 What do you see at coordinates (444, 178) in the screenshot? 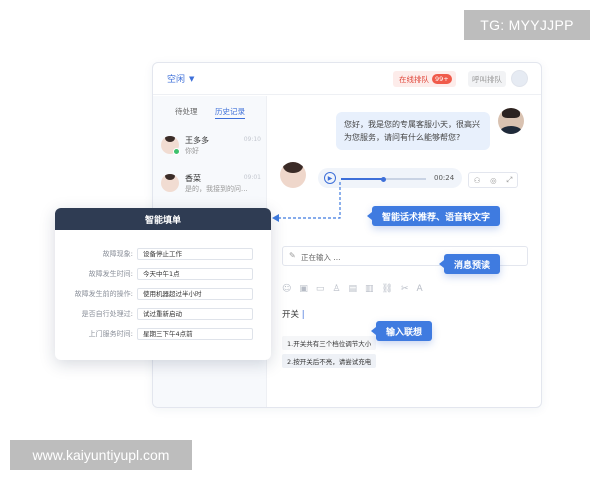
I see `voice-duration: 00:24` at bounding box center [444, 178].